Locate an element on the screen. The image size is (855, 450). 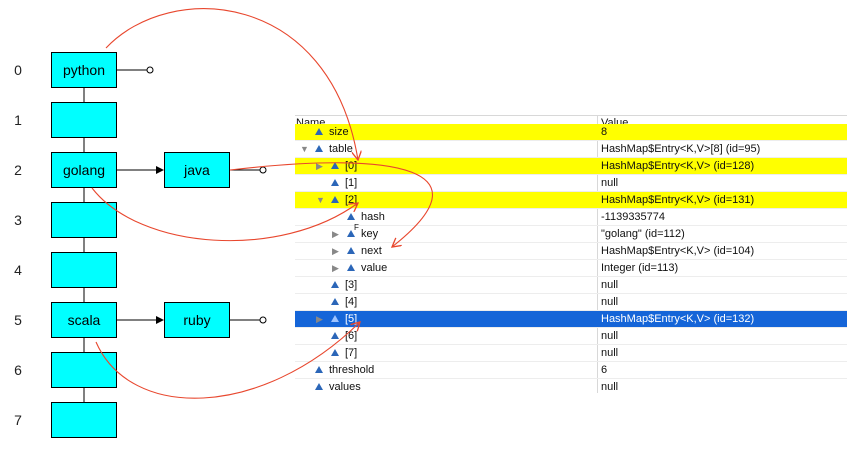
arrow-scala-to-index5 is located at coordinates (227, 360).